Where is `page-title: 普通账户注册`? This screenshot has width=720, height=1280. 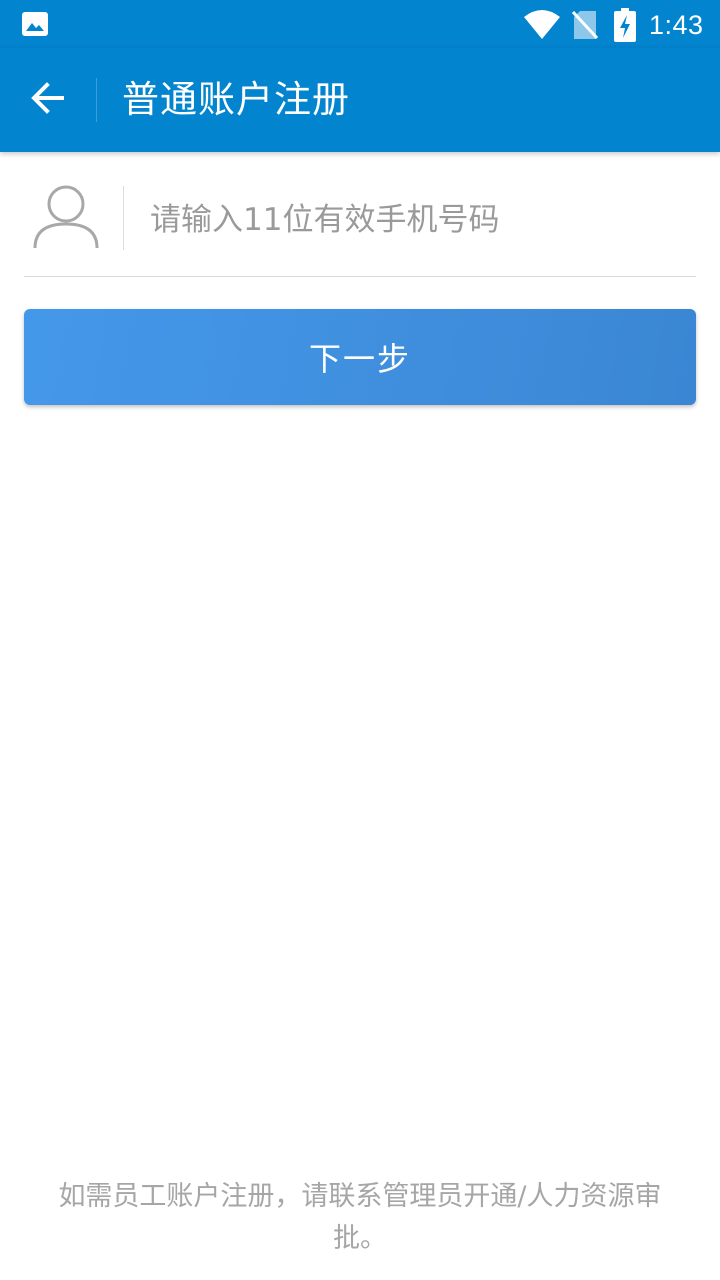 page-title: 普通账户注册 is located at coordinates (236, 99).